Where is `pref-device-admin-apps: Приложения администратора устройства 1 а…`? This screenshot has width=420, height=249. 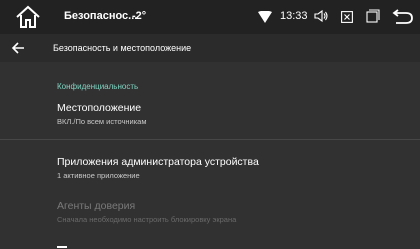 pref-device-admin-apps: Приложения администратора устройства 1 а… is located at coordinates (227, 168).